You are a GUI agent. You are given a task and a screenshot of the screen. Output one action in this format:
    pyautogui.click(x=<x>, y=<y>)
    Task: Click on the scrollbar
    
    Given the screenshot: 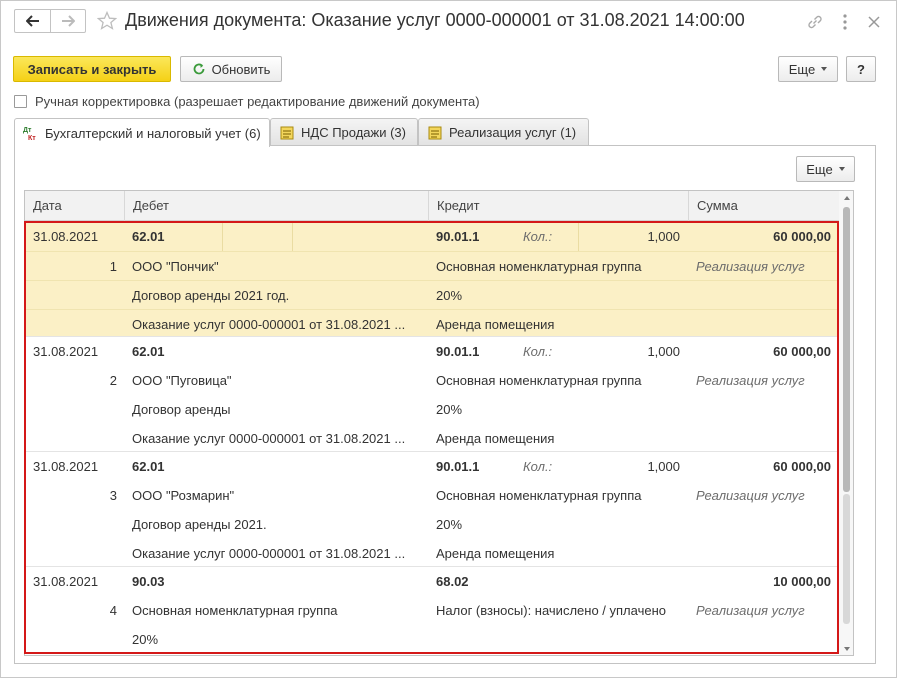 What is the action you would take?
    pyautogui.click(x=846, y=423)
    